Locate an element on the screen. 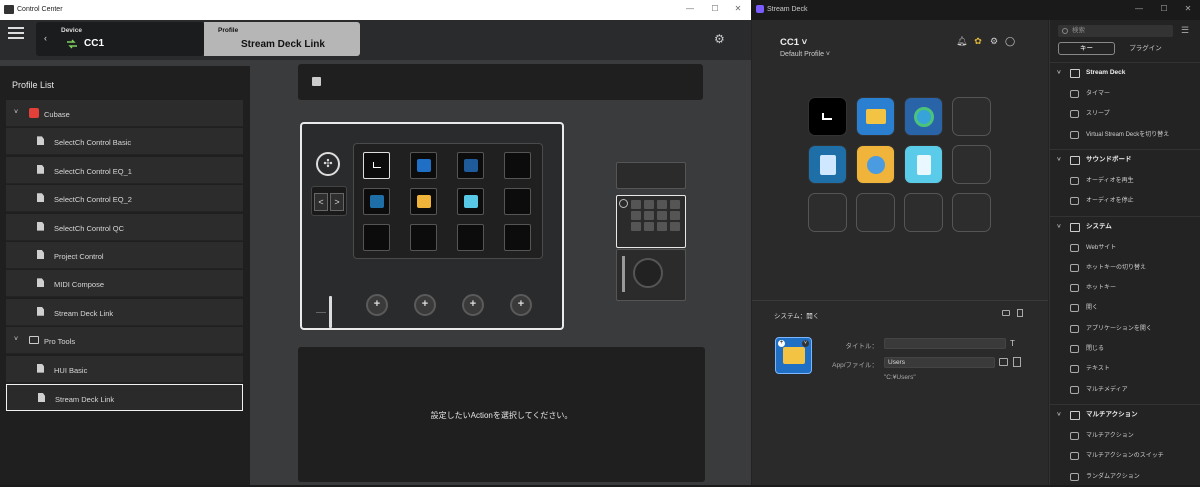  sd-profile-dropdown: Default Profile ˅ is located at coordinates (805, 54).